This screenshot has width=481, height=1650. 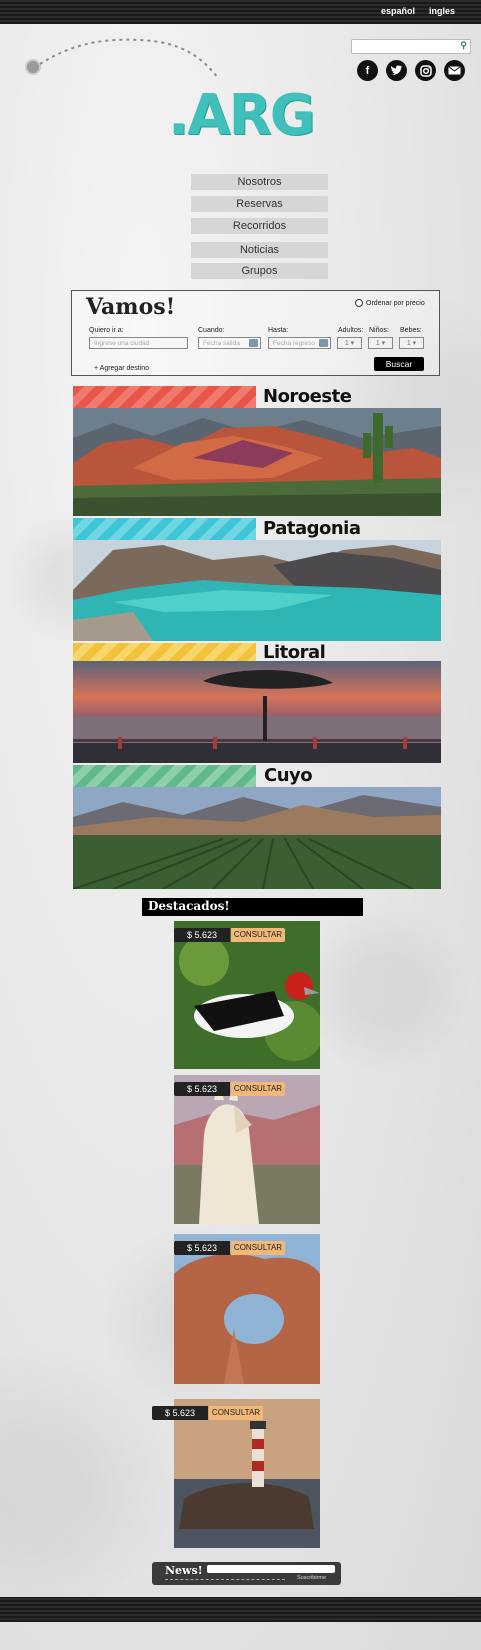 What do you see at coordinates (259, 204) in the screenshot?
I see `nav-item-reservas: Reservas` at bounding box center [259, 204].